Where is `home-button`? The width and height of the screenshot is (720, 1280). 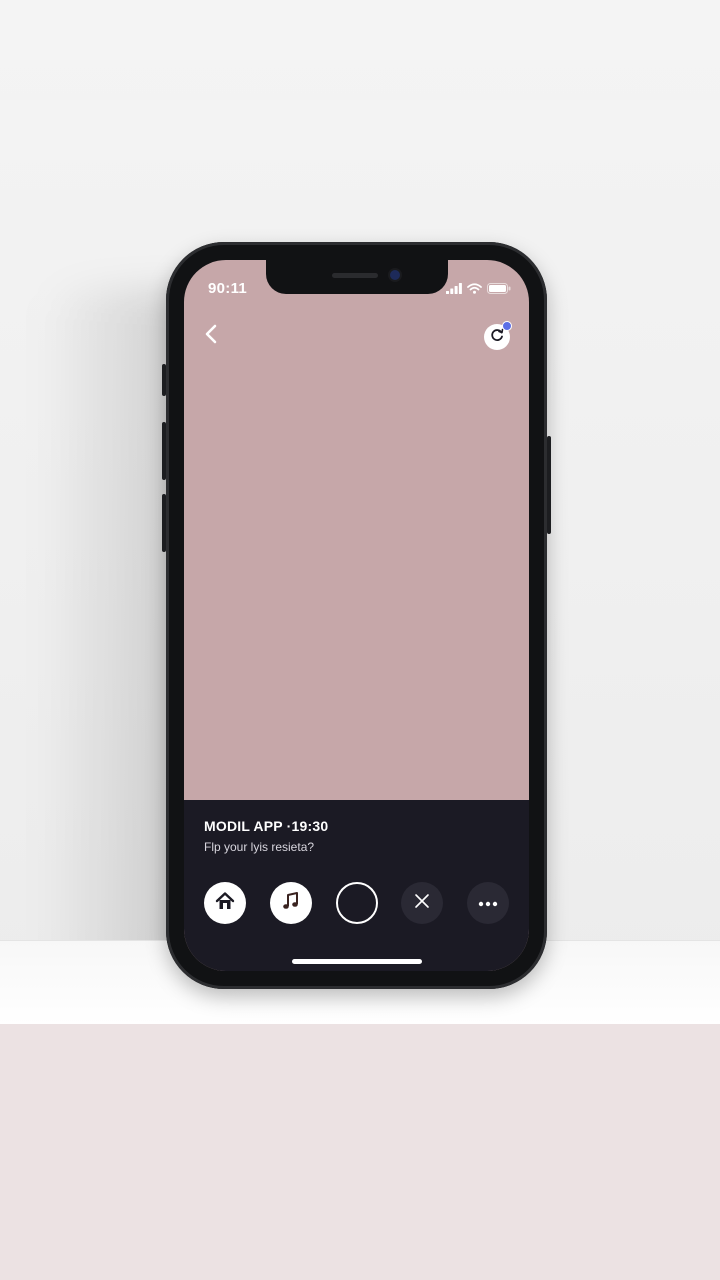 home-button is located at coordinates (225, 903).